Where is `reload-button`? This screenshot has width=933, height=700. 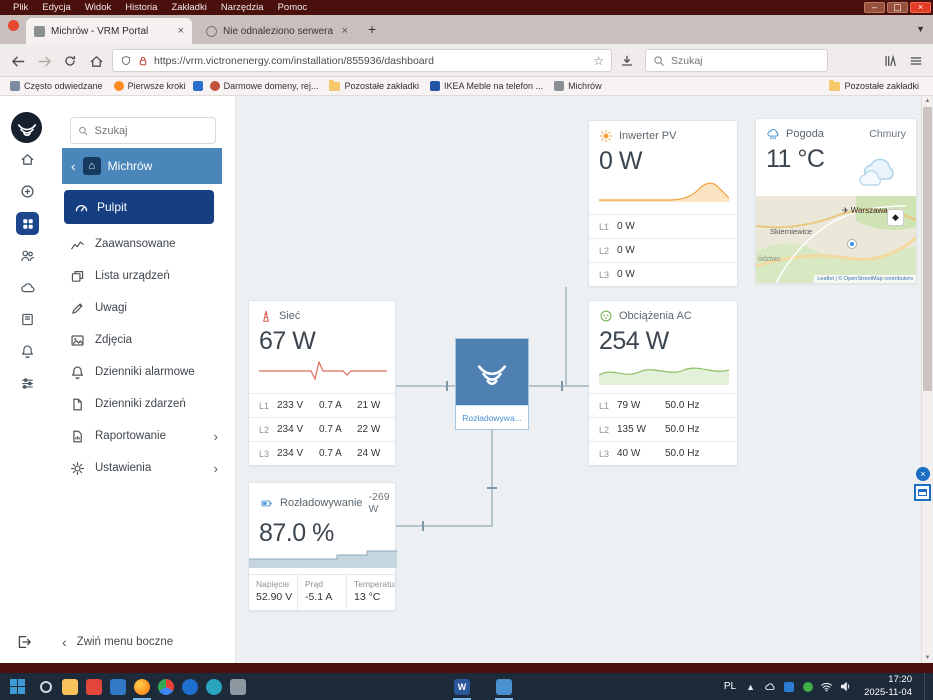
reload-button is located at coordinates (70, 61).